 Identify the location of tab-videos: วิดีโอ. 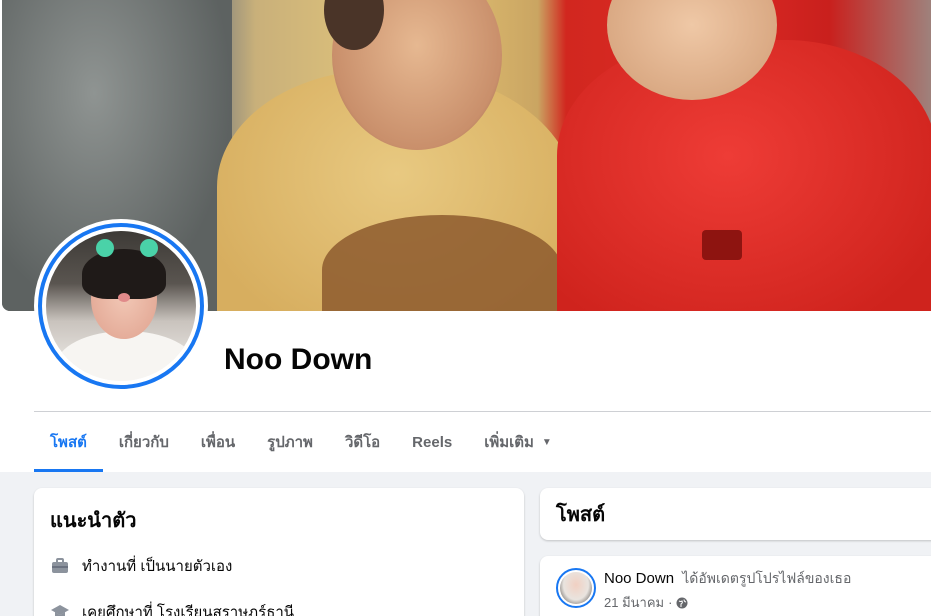
(362, 442).